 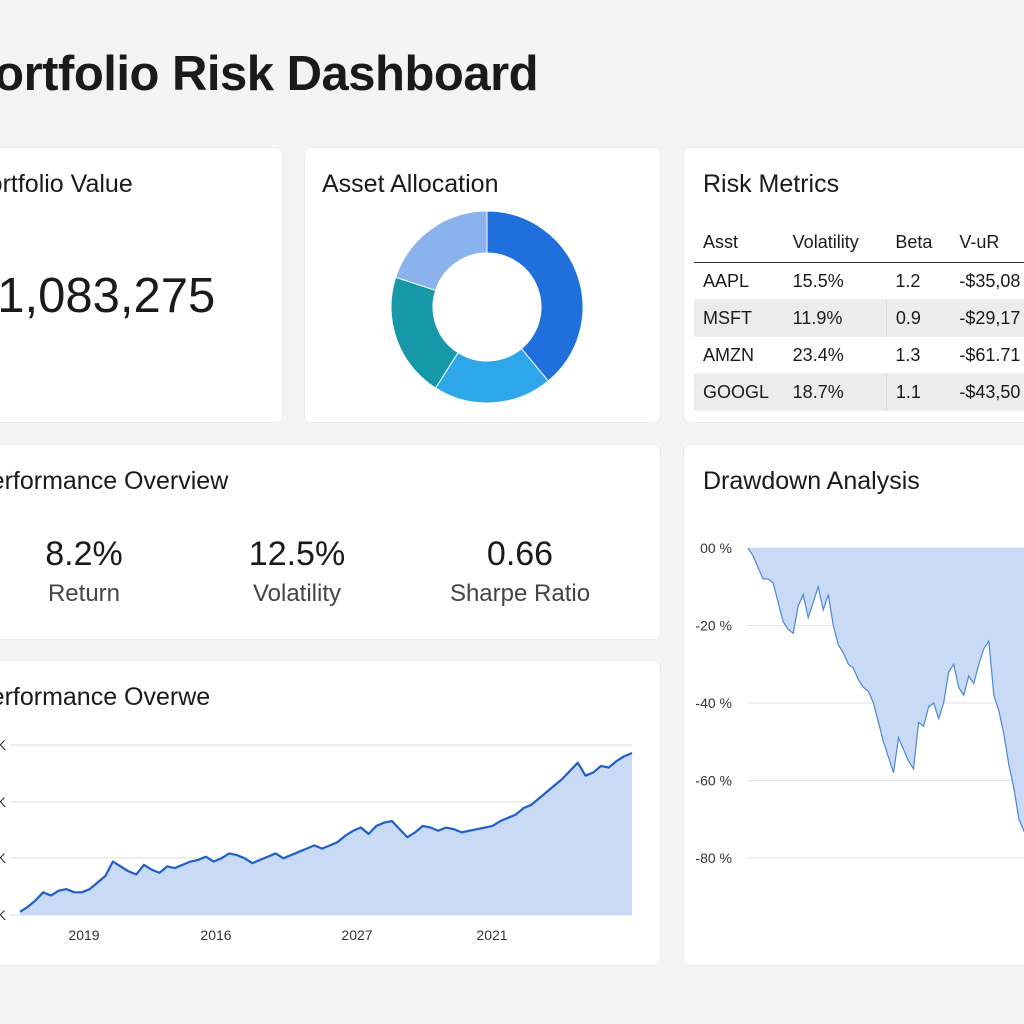 I want to click on asset-cell: MSFT, so click(x=739, y=318).